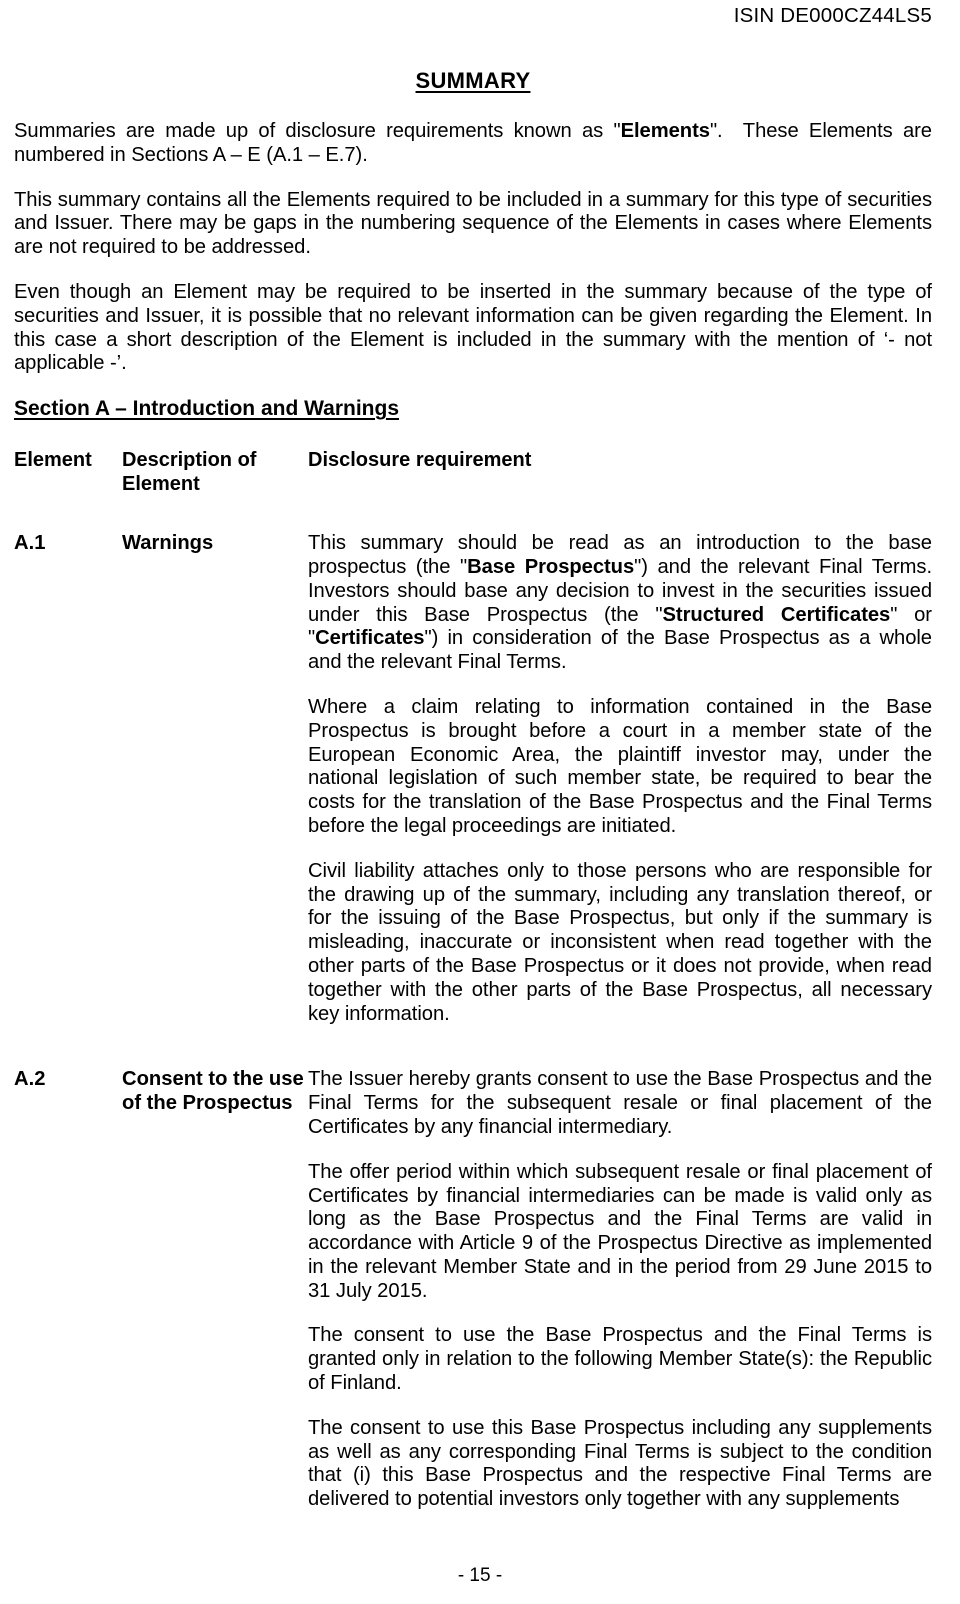  What do you see at coordinates (207, 409) in the screenshot?
I see `section-heading: Section A – Introduction and Warnings` at bounding box center [207, 409].